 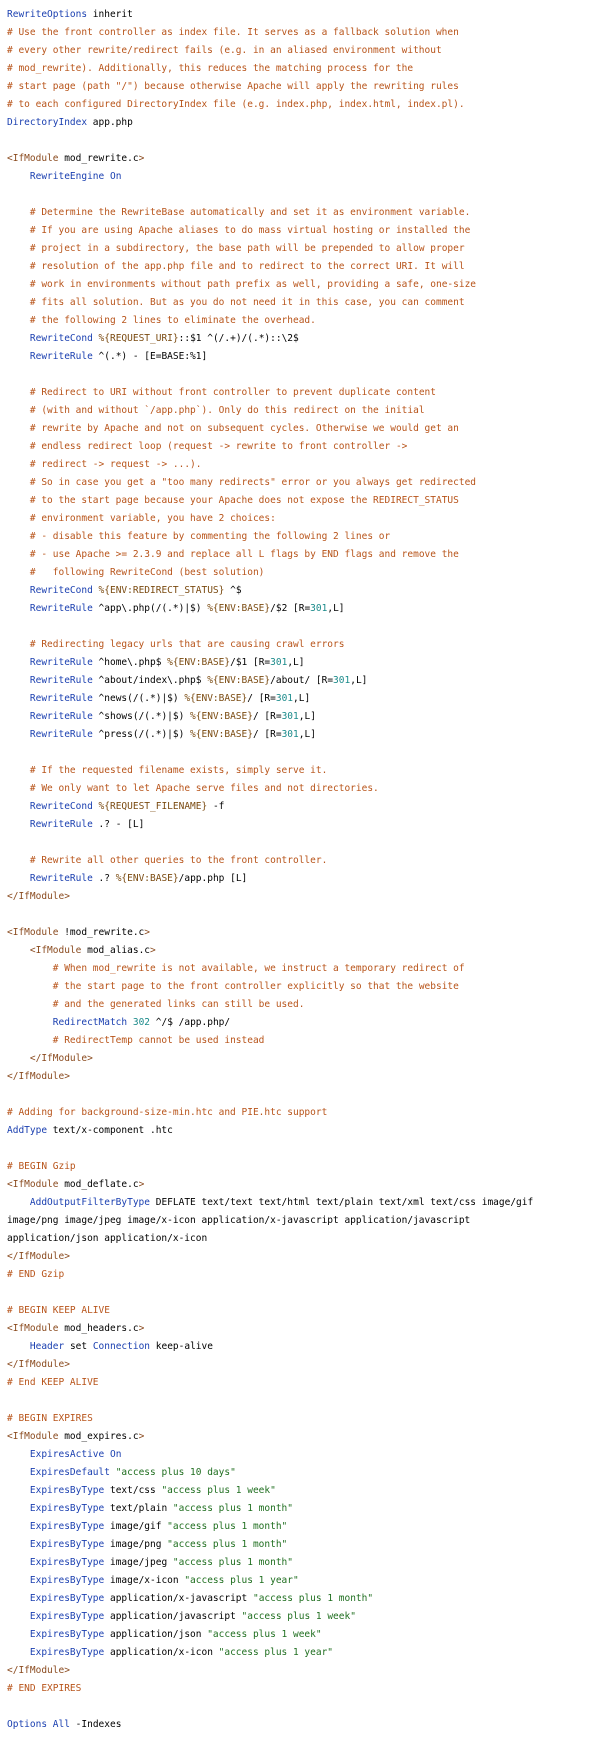 What do you see at coordinates (173, 1616) in the screenshot?
I see `code-text: application/javascript` at bounding box center [173, 1616].